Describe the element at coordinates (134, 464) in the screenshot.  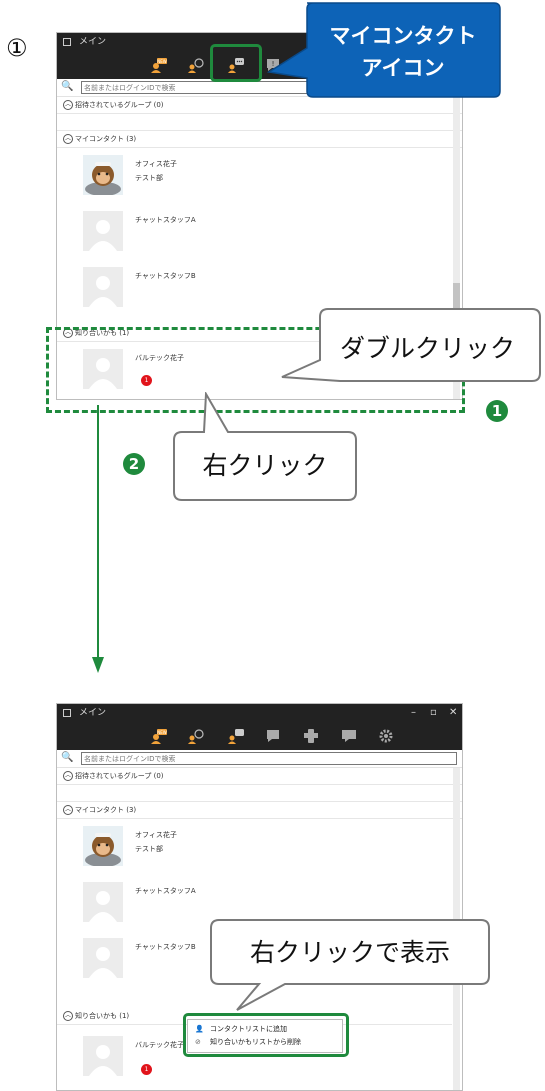
I see `step-2-badge: 2` at that location.